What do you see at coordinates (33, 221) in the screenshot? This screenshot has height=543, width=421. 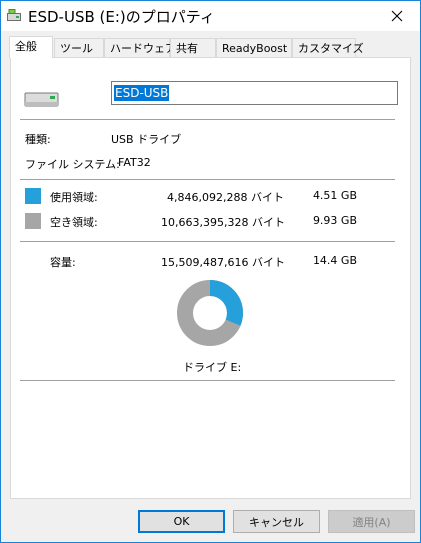 I see `free-space-swatch` at bounding box center [33, 221].